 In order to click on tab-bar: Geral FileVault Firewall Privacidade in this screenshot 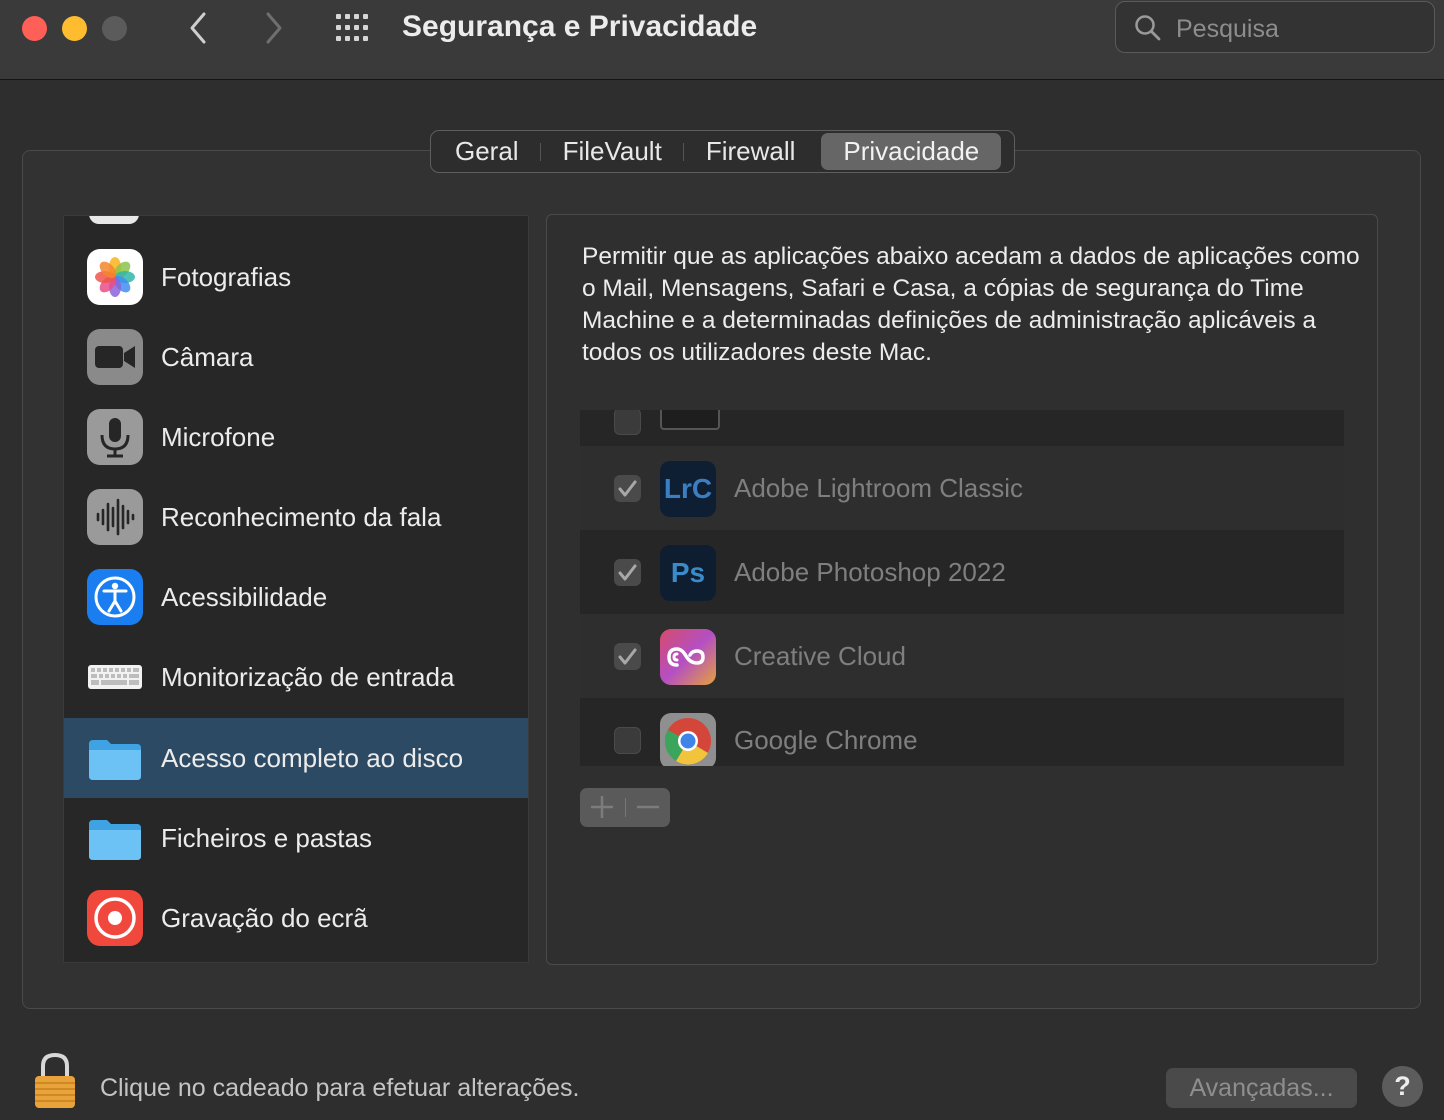, I will do `click(722, 151)`.